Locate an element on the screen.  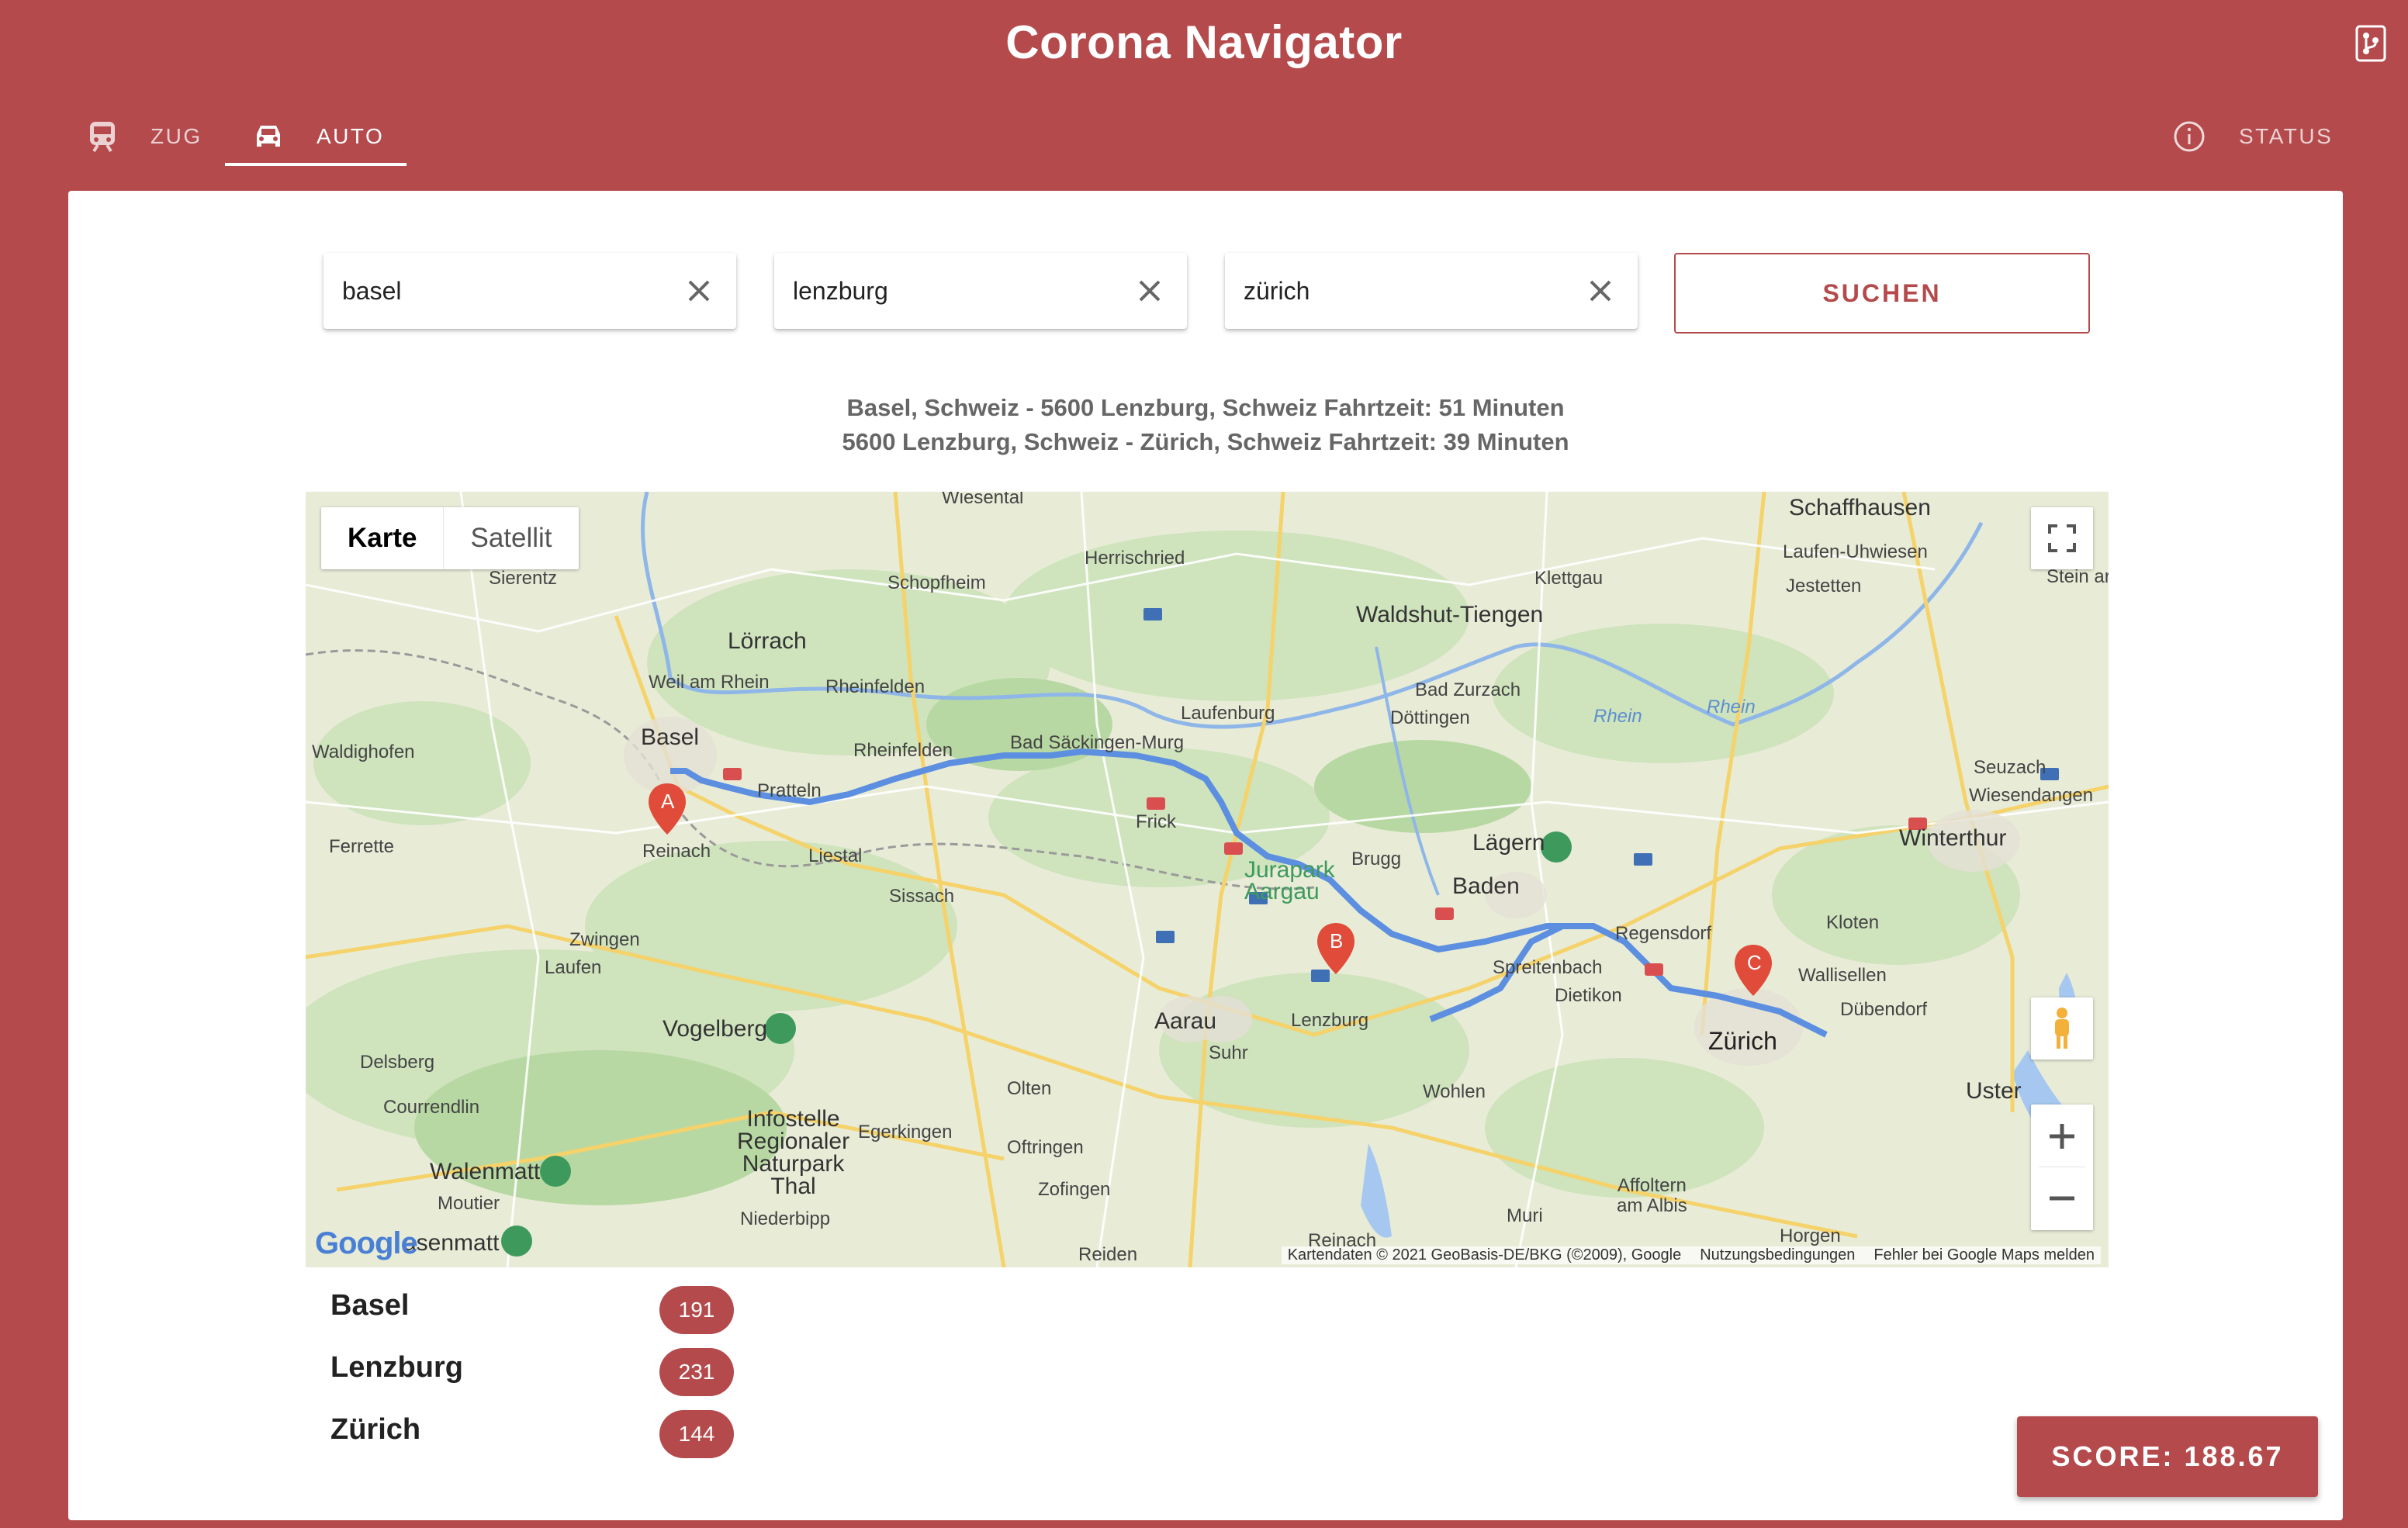
destination-field is located at coordinates (1431, 291).